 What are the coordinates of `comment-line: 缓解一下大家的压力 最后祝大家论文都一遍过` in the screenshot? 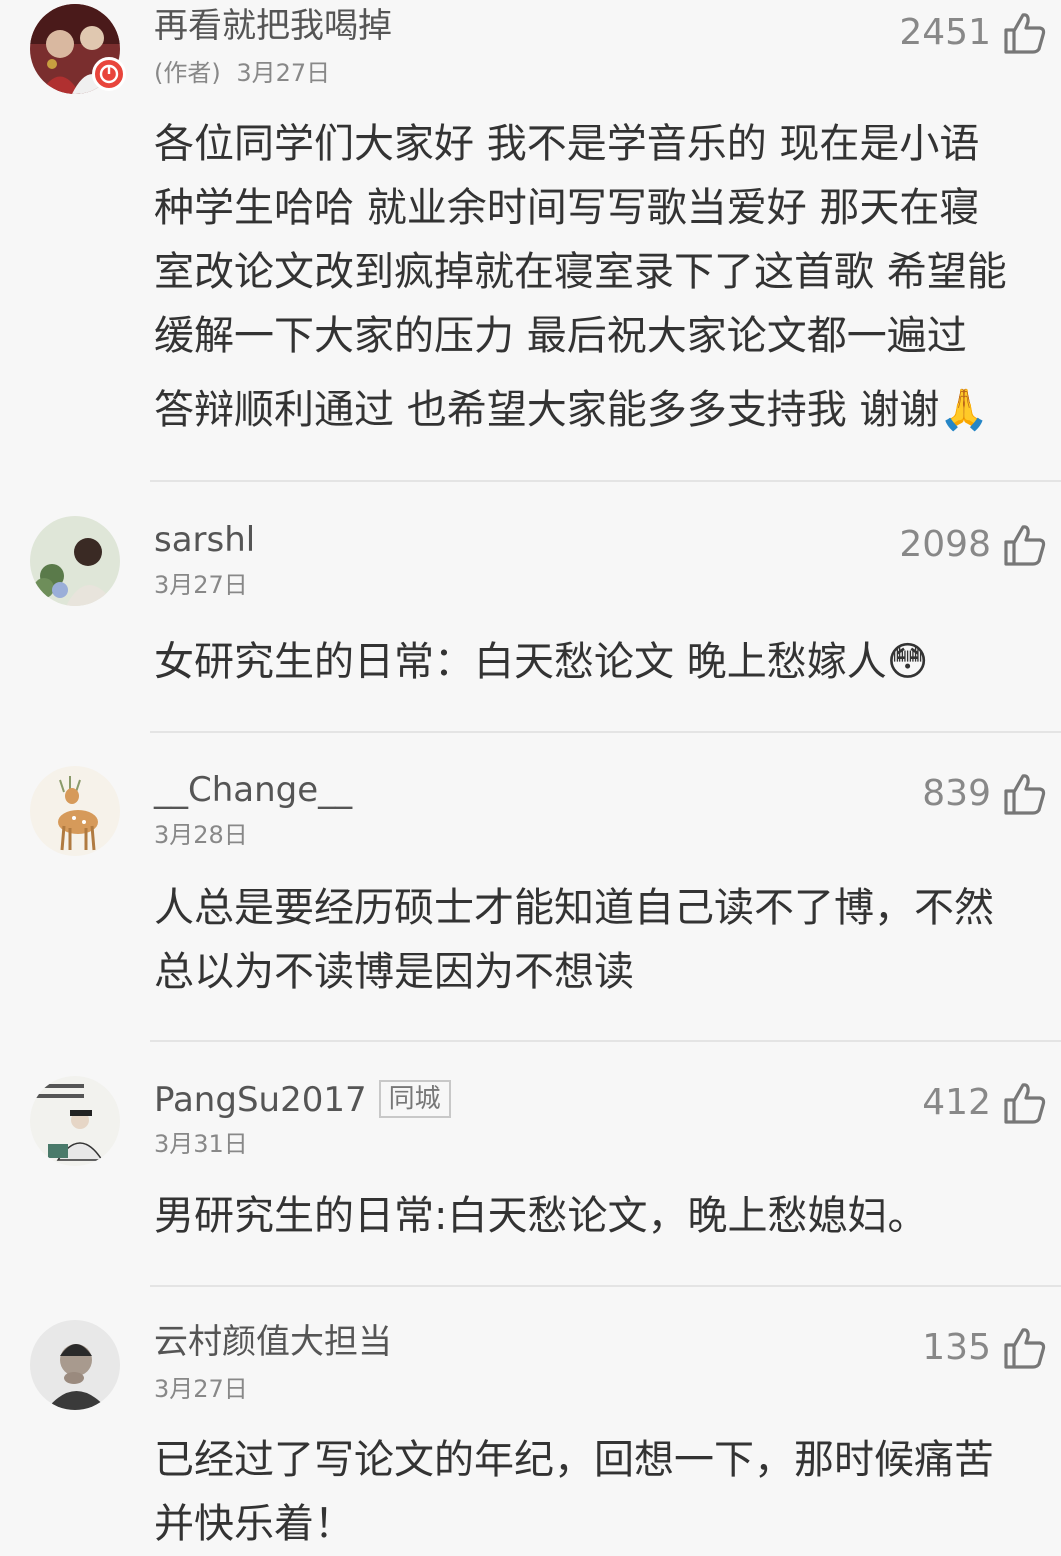 It's located at (560, 336).